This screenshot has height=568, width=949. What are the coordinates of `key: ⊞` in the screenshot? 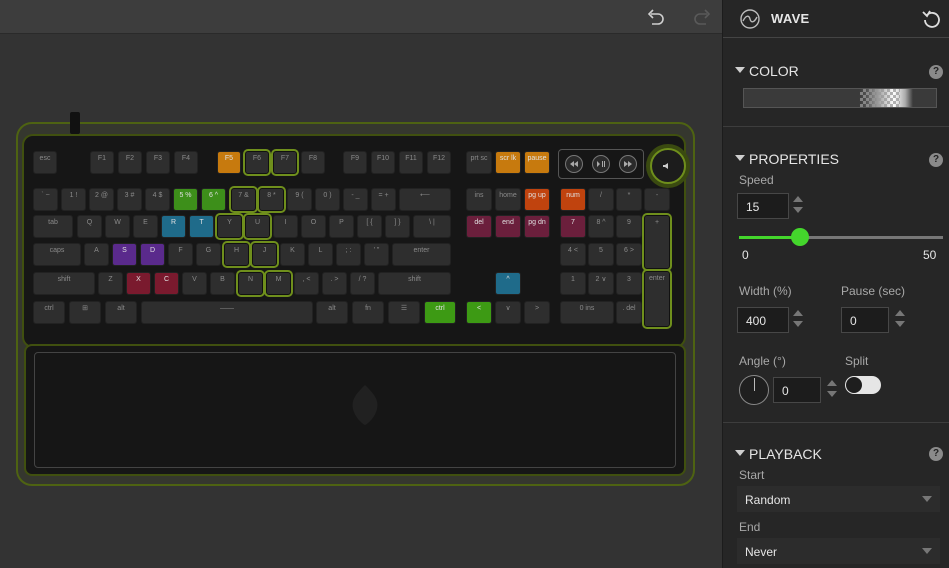 It's located at (85, 312).